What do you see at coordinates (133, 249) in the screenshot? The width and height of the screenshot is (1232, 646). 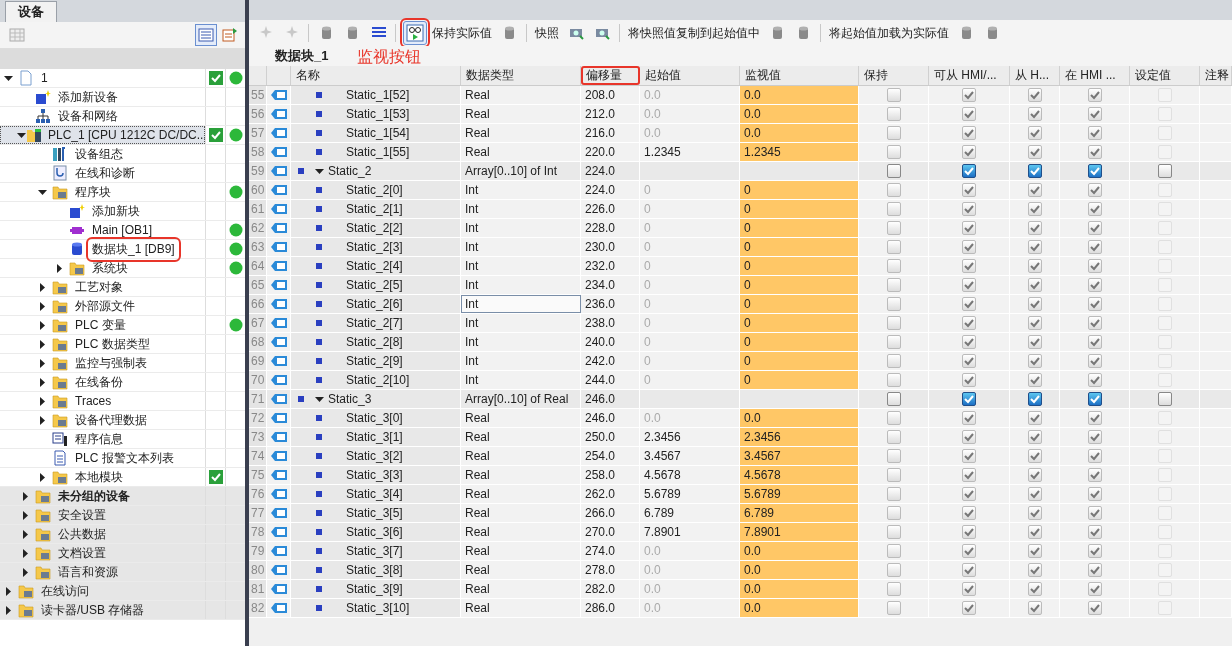 I see `tree-item: 数据块_1 [DB9]` at bounding box center [133, 249].